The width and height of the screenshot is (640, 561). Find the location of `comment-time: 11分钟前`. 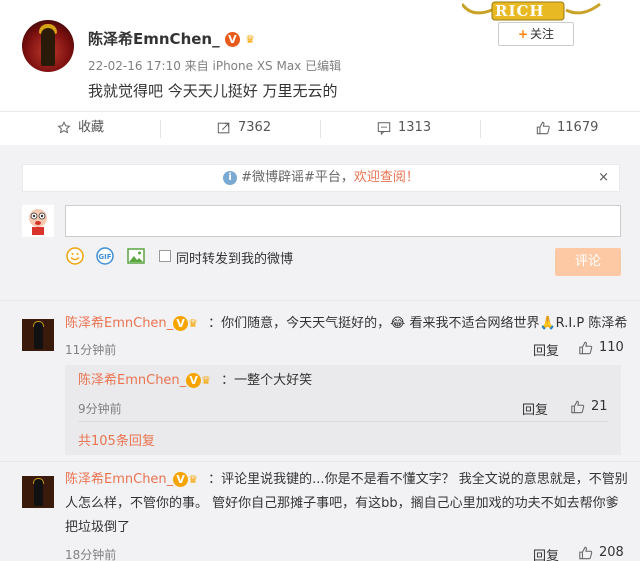

comment-time: 11分钟前 is located at coordinates (91, 350).